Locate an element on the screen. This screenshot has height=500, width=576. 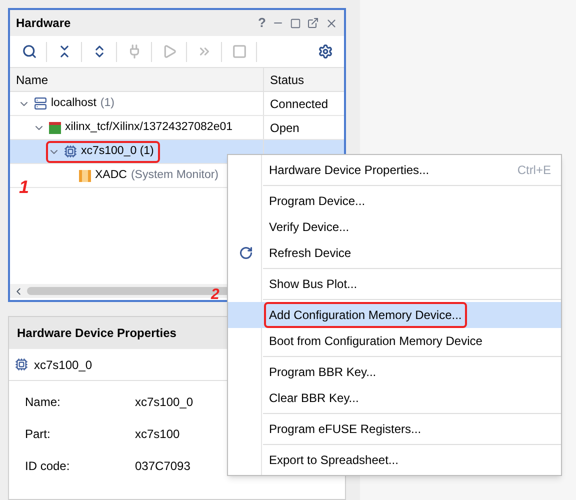
status-text: Open is located at coordinates (285, 128).